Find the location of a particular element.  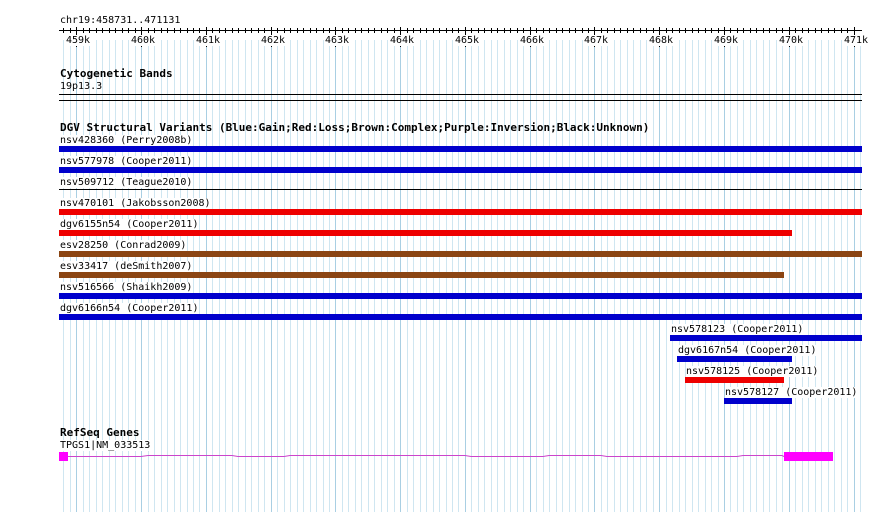

ruler-tick-label: 466k is located at coordinates (532, 40).